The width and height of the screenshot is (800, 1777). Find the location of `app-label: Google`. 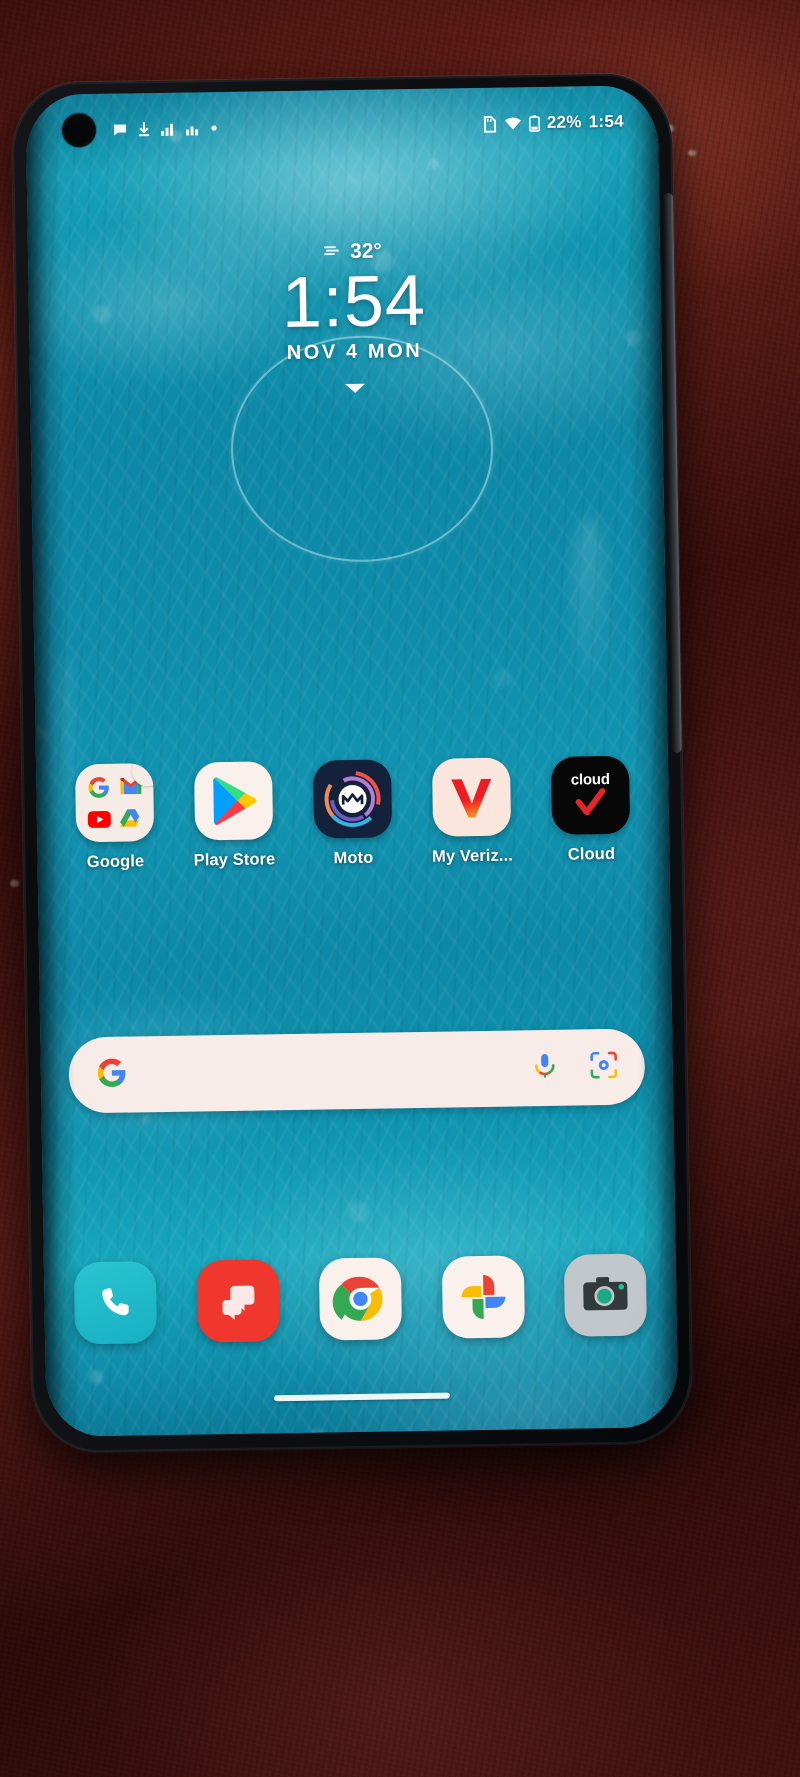

app-label: Google is located at coordinates (115, 862).